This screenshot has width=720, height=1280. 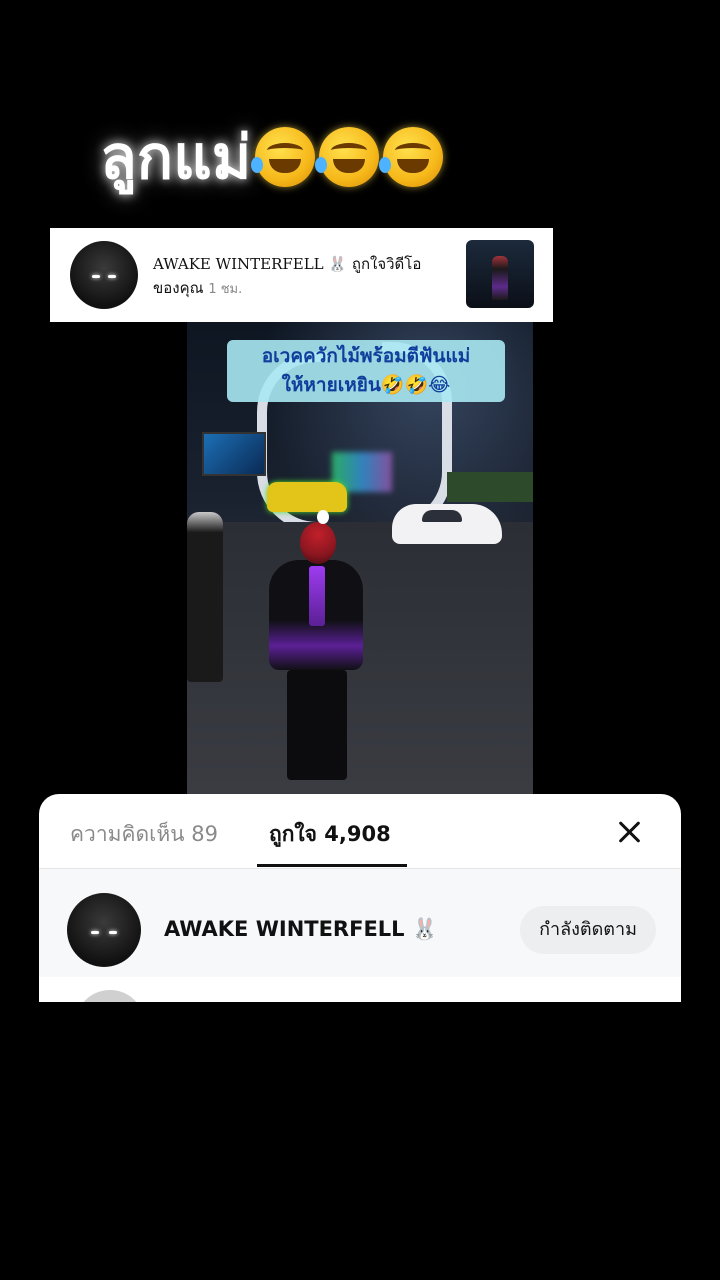 I want to click on caption-text: ลูกแม่, so click(x=176, y=158).